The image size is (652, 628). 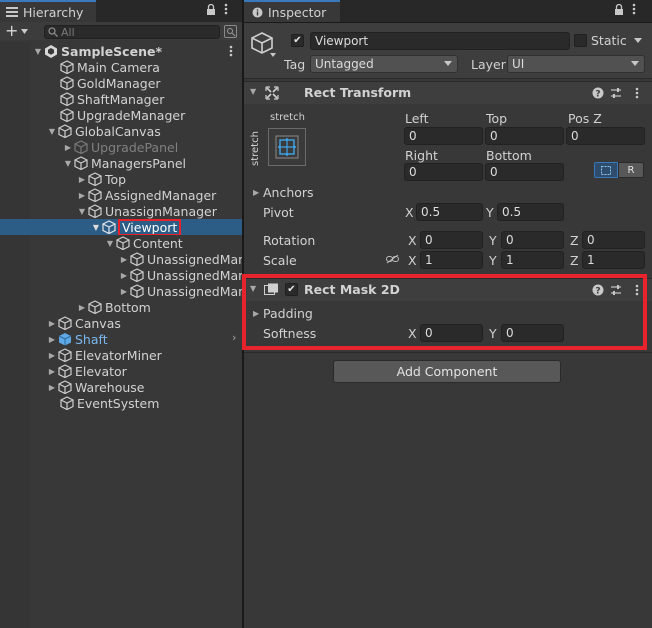 What do you see at coordinates (121, 195) in the screenshot?
I see `tree-item: ▶ AssignedManager` at bounding box center [121, 195].